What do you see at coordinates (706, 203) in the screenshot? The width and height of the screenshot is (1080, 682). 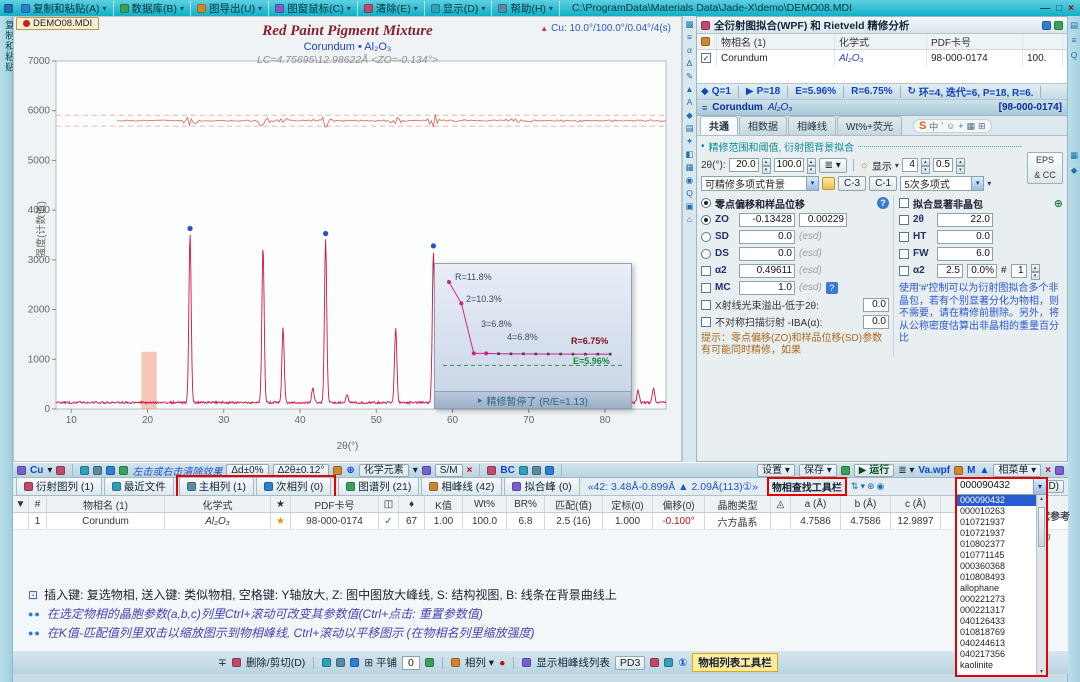 I see `group-radio` at bounding box center [706, 203].